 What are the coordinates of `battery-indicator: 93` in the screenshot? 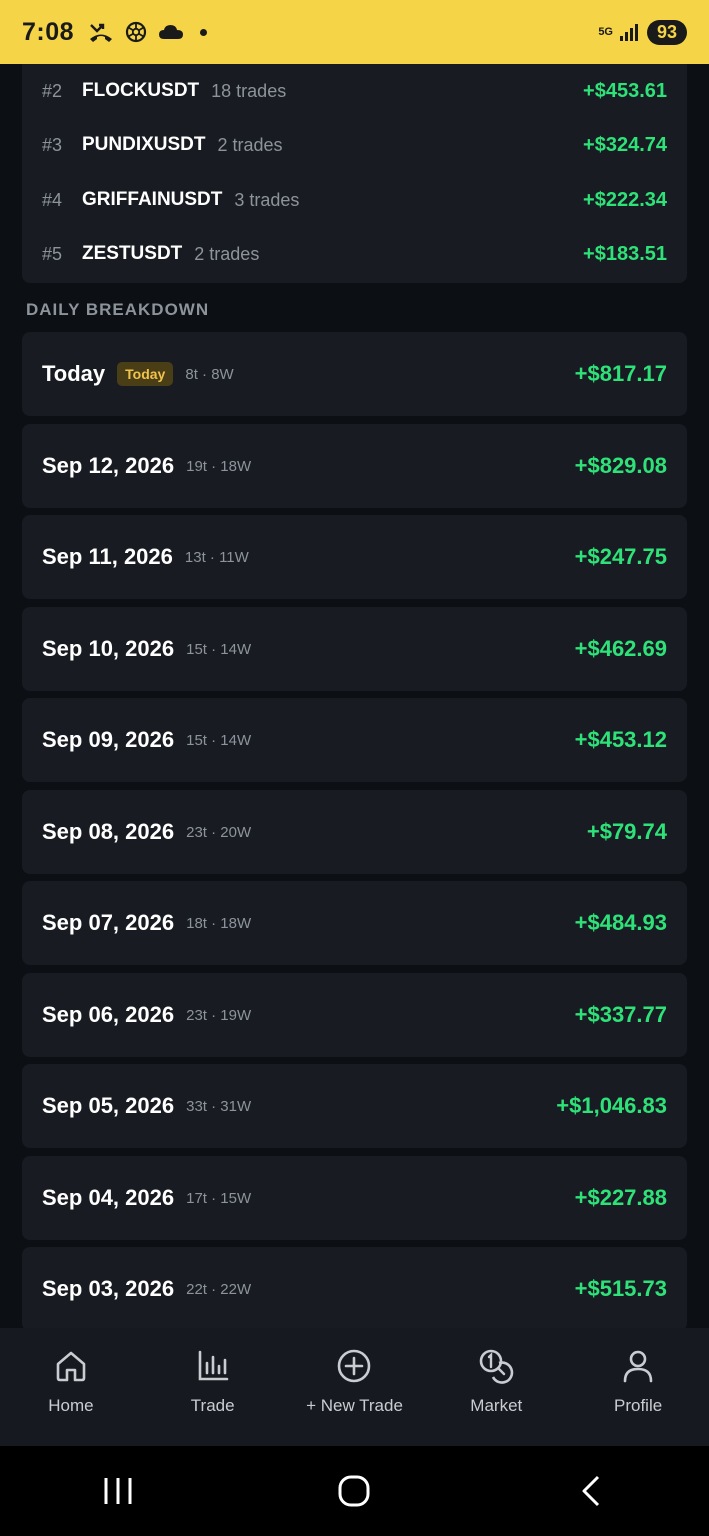 It's located at (667, 32).